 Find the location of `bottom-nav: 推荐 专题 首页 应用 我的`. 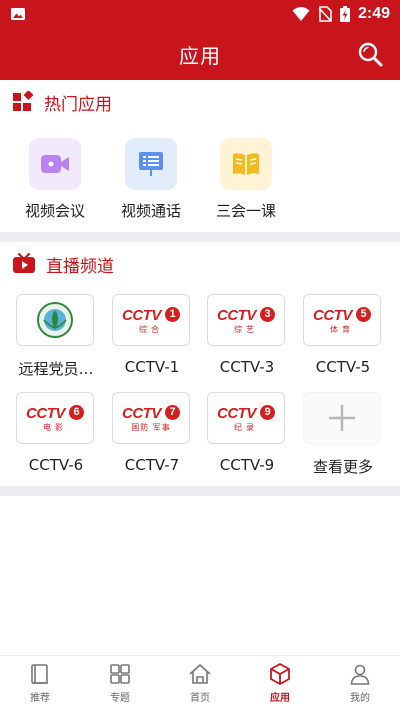

bottom-nav: 推荐 专题 首页 应用 我的 is located at coordinates (200, 683).